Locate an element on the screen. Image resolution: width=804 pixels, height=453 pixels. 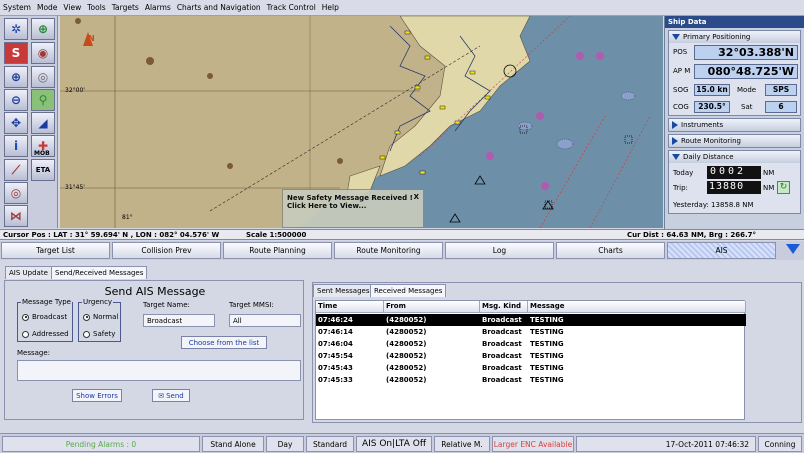
apm-value: 080°48.725'W is located at coordinates (746, 71).